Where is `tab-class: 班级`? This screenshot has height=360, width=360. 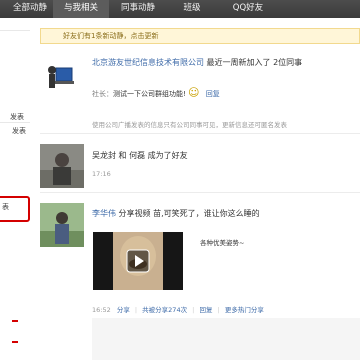 tab-class: 班级 is located at coordinates (192, 9).